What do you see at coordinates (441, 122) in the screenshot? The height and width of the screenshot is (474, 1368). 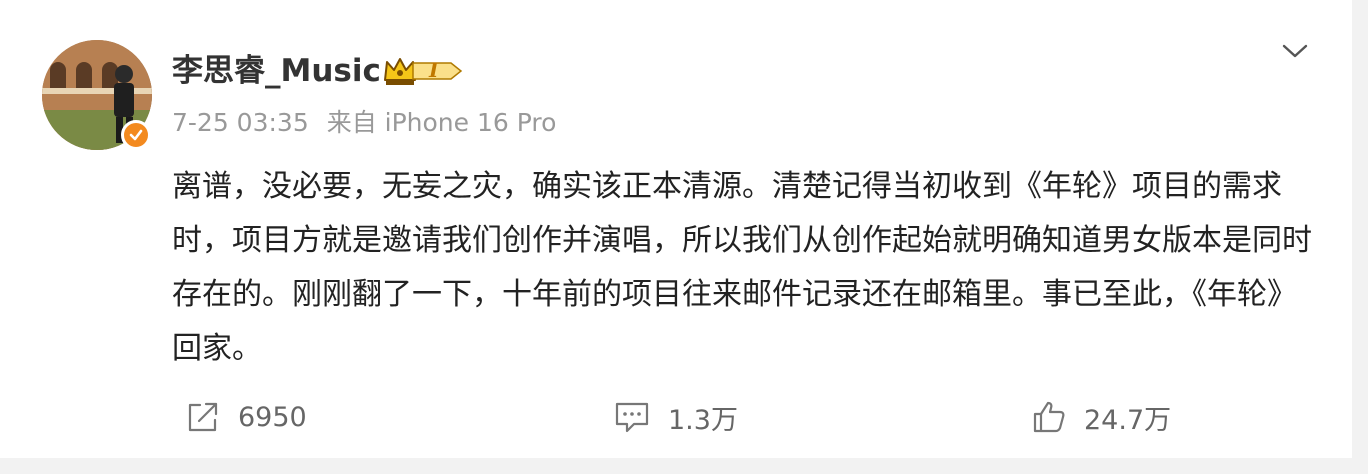 I see `post-source: 来自 iPhone 16 Pro` at bounding box center [441, 122].